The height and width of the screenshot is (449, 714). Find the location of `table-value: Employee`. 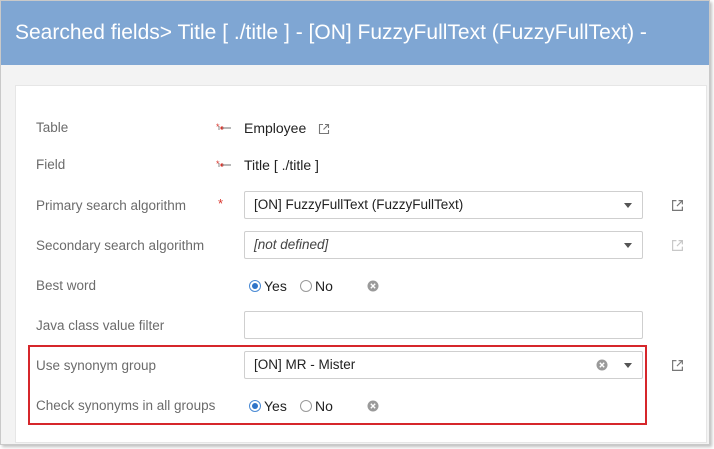

table-value: Employee is located at coordinates (287, 128).